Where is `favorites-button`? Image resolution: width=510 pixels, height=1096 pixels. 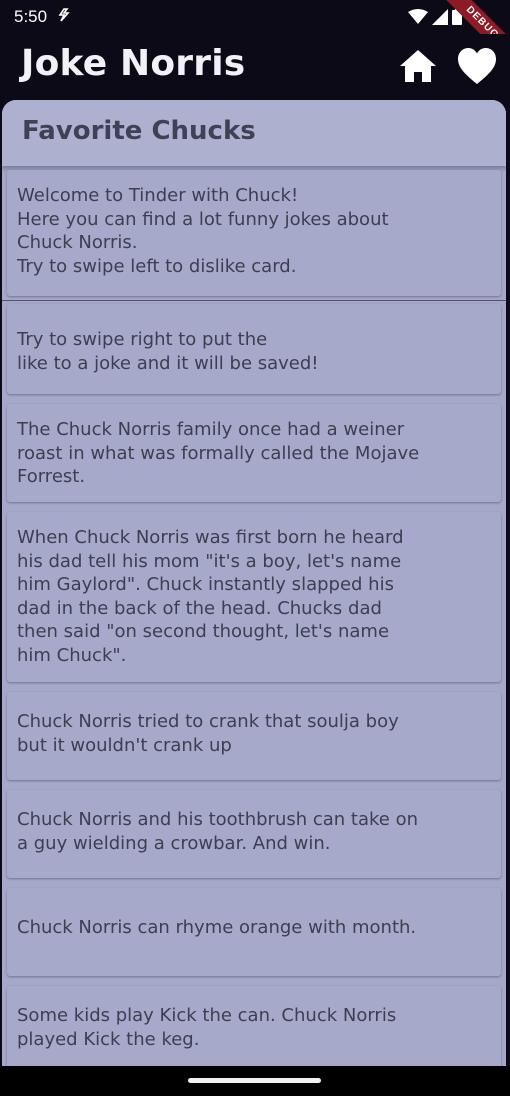
favorites-button is located at coordinates (477, 66).